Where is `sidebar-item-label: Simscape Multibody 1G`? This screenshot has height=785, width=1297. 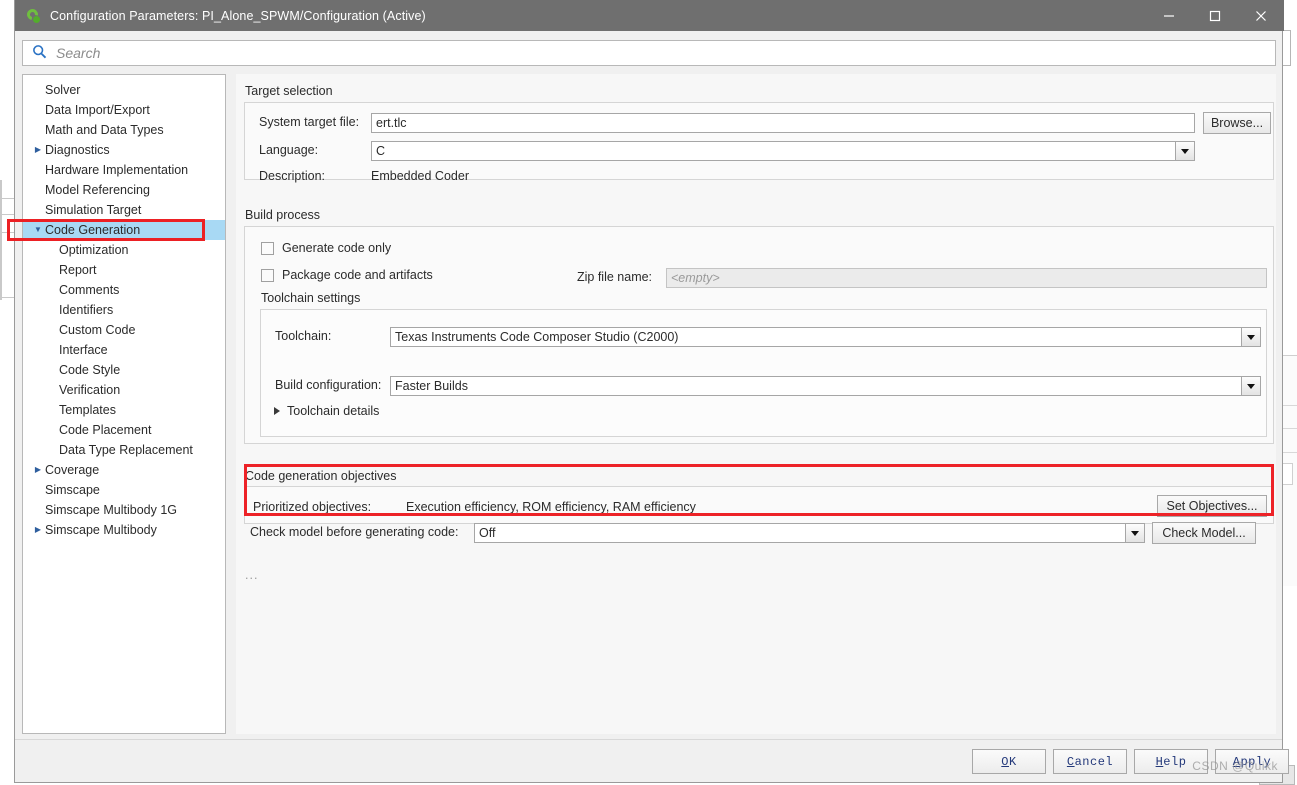 sidebar-item-label: Simscape Multibody 1G is located at coordinates (111, 509).